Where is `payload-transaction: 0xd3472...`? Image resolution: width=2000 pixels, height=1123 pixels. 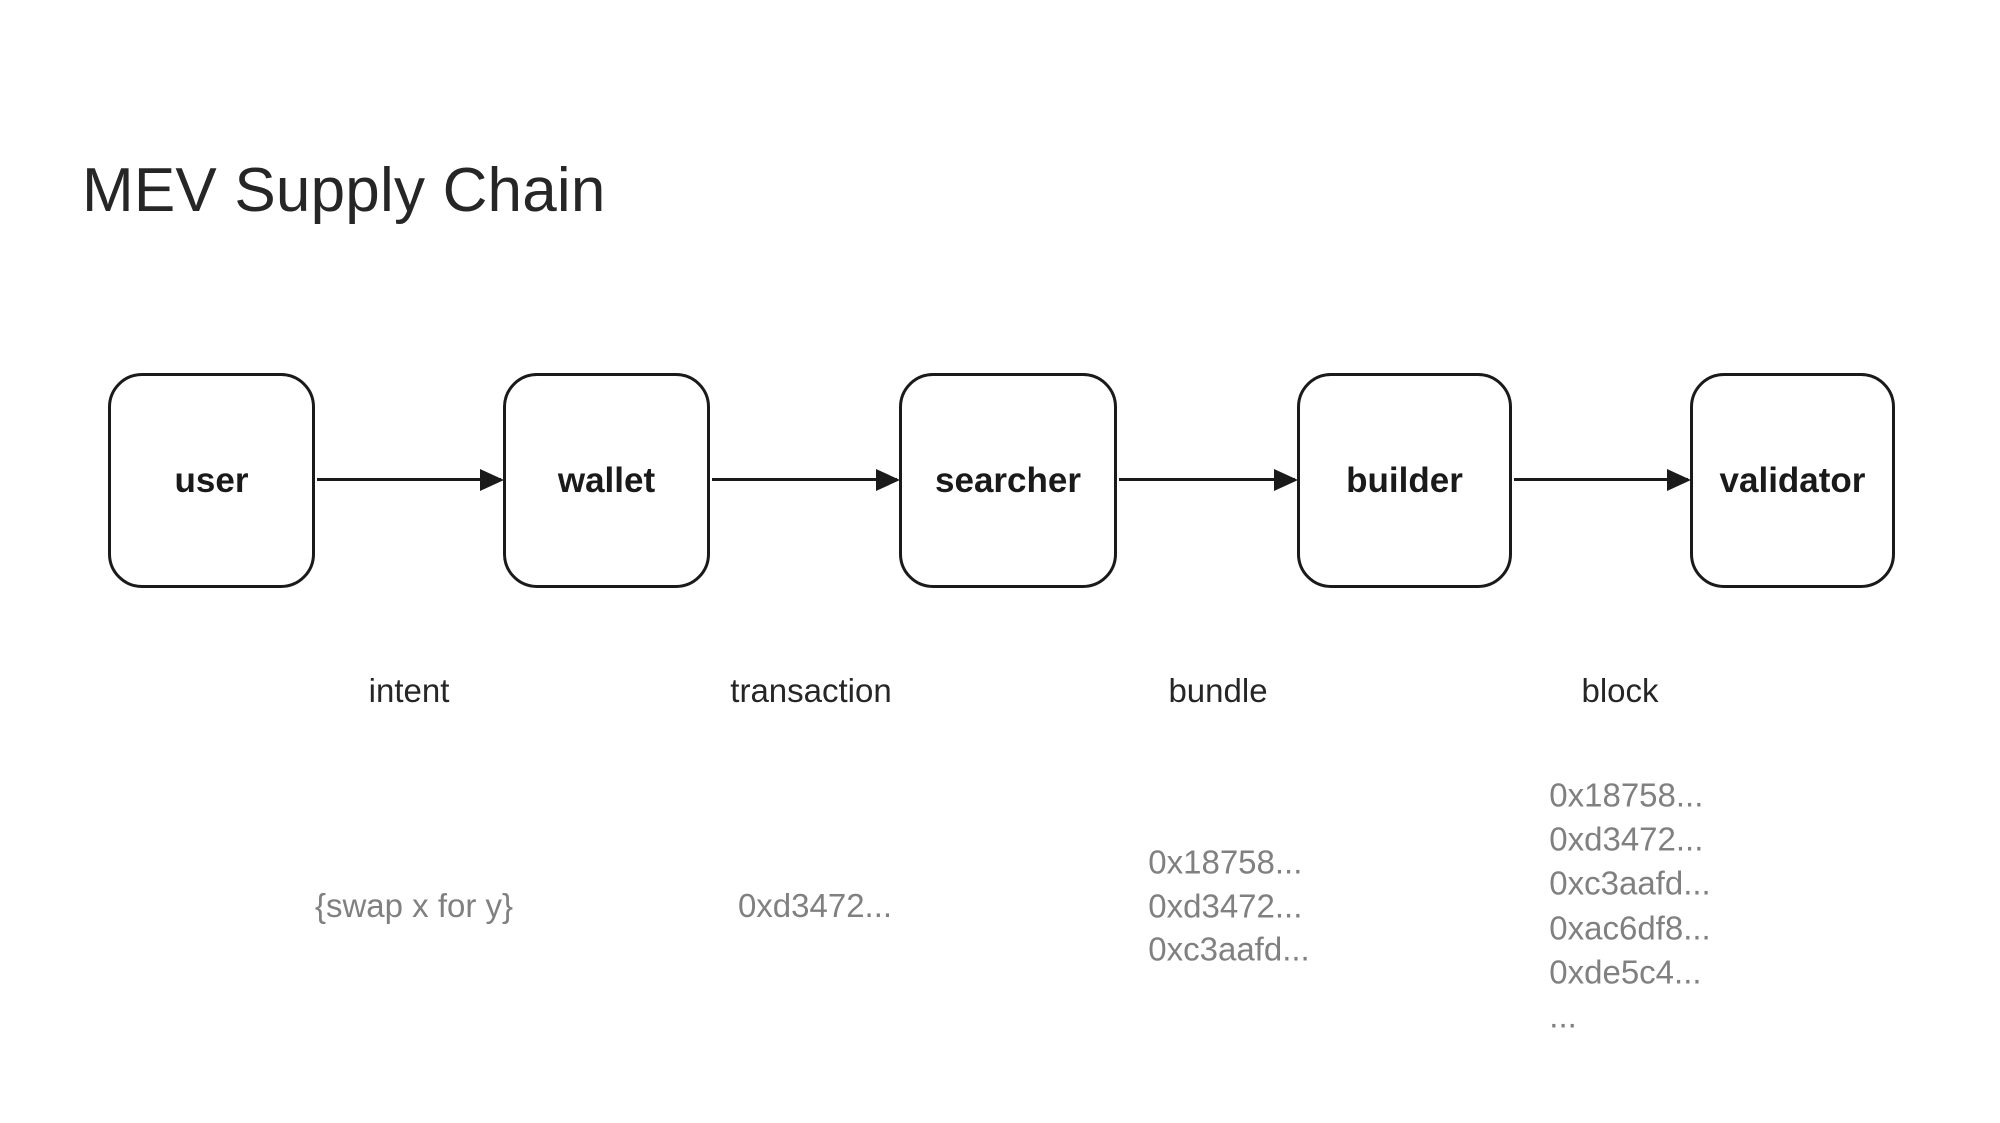
payload-transaction: 0xd3472... is located at coordinates (815, 906).